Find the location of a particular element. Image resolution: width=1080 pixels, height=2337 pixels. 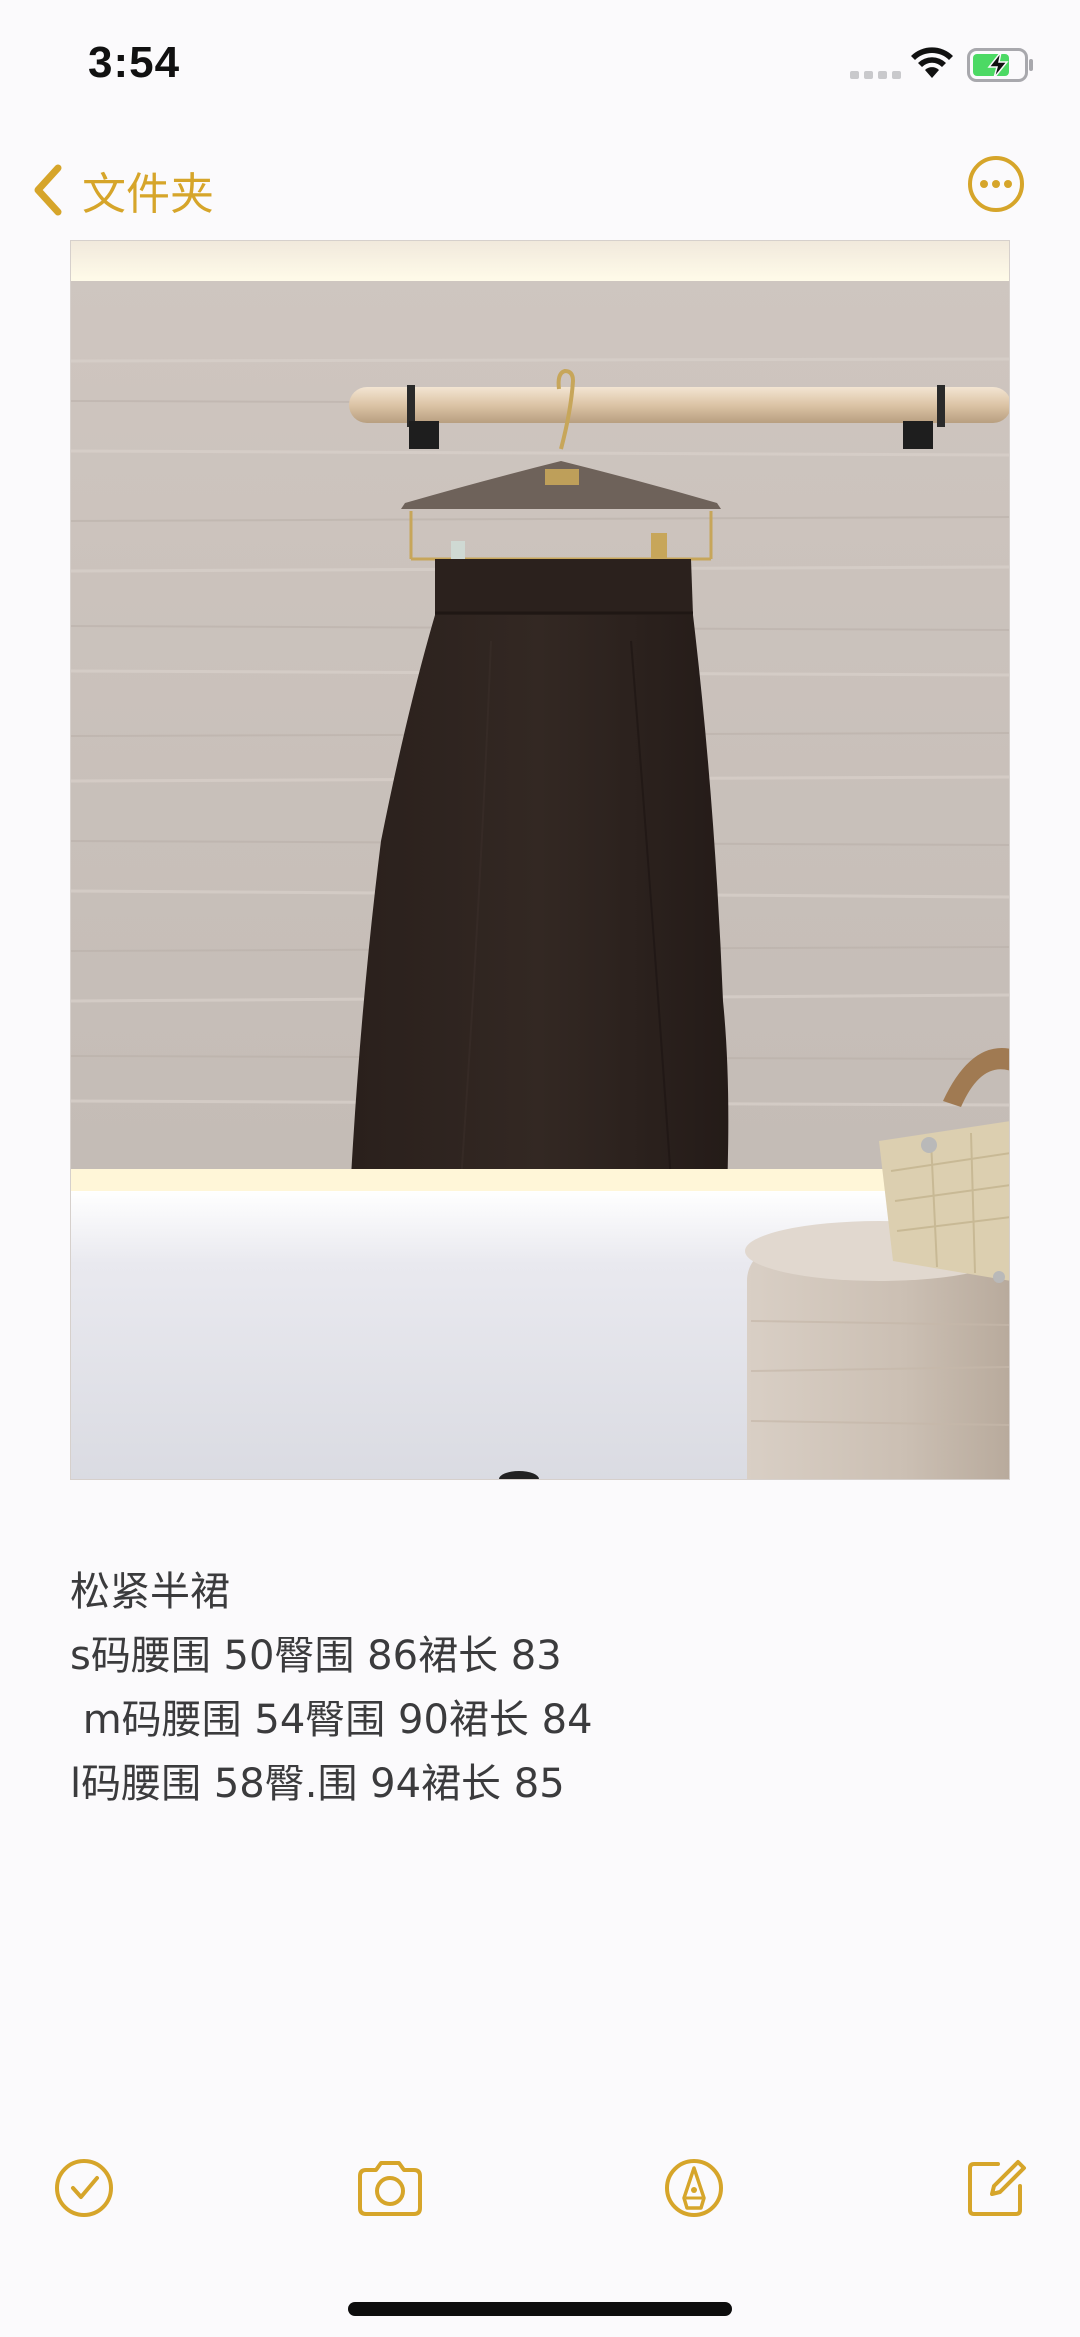

navigation-bar: 文件夹 is located at coordinates (540, 190).